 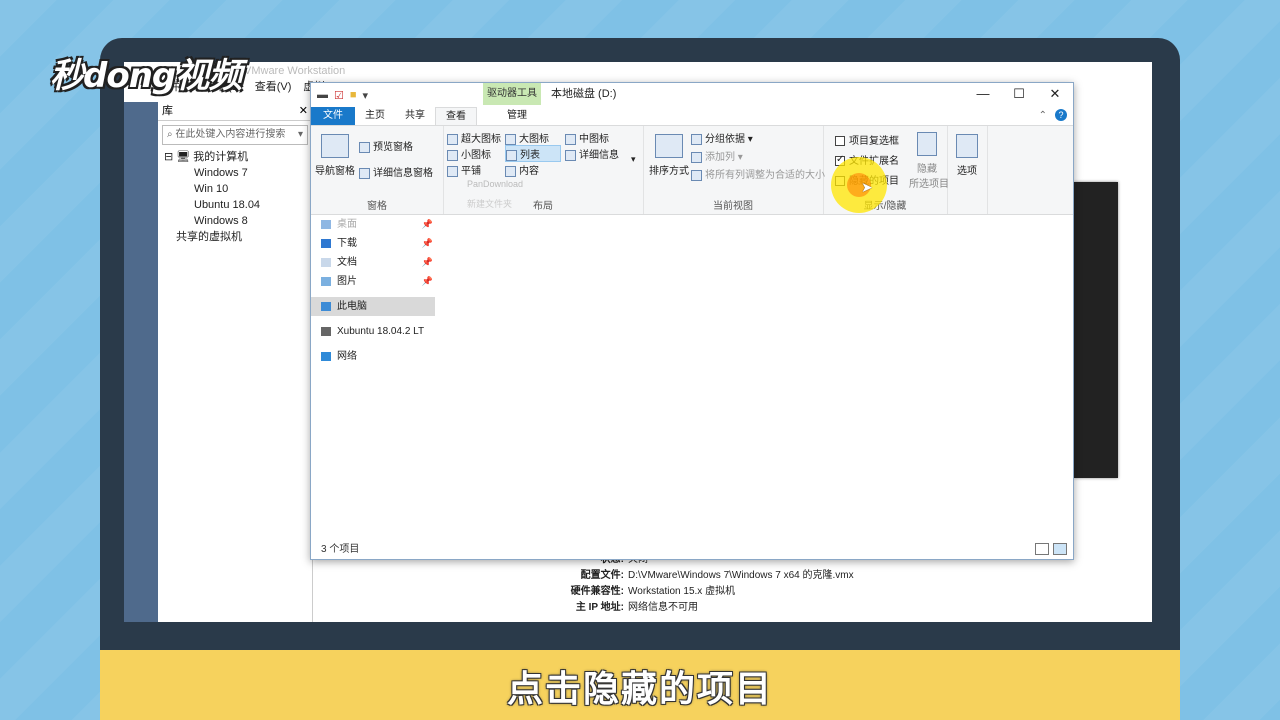 I want to click on drive-icon: ▬, so click(x=322, y=95).